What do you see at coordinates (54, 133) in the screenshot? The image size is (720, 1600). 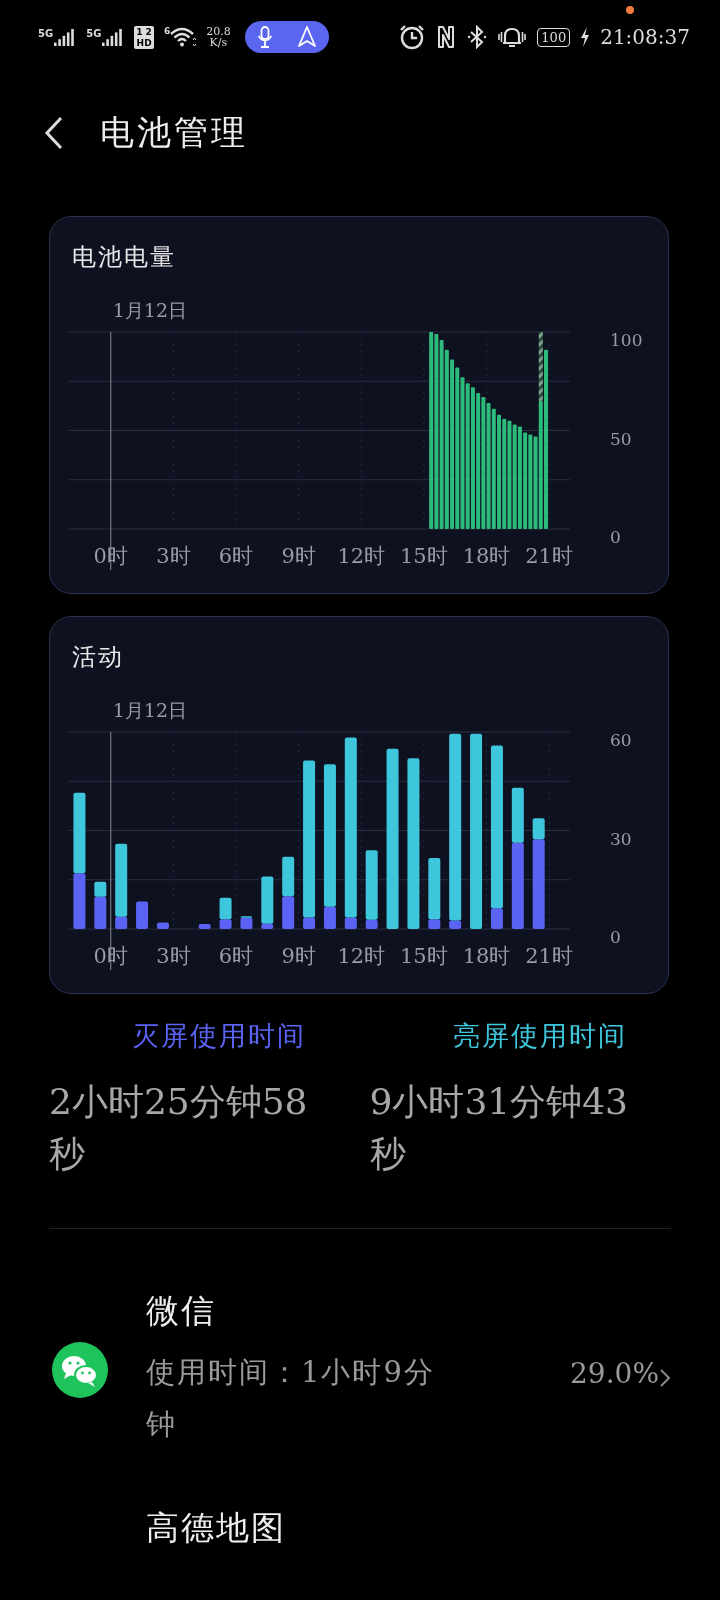 I see `back-icon` at bounding box center [54, 133].